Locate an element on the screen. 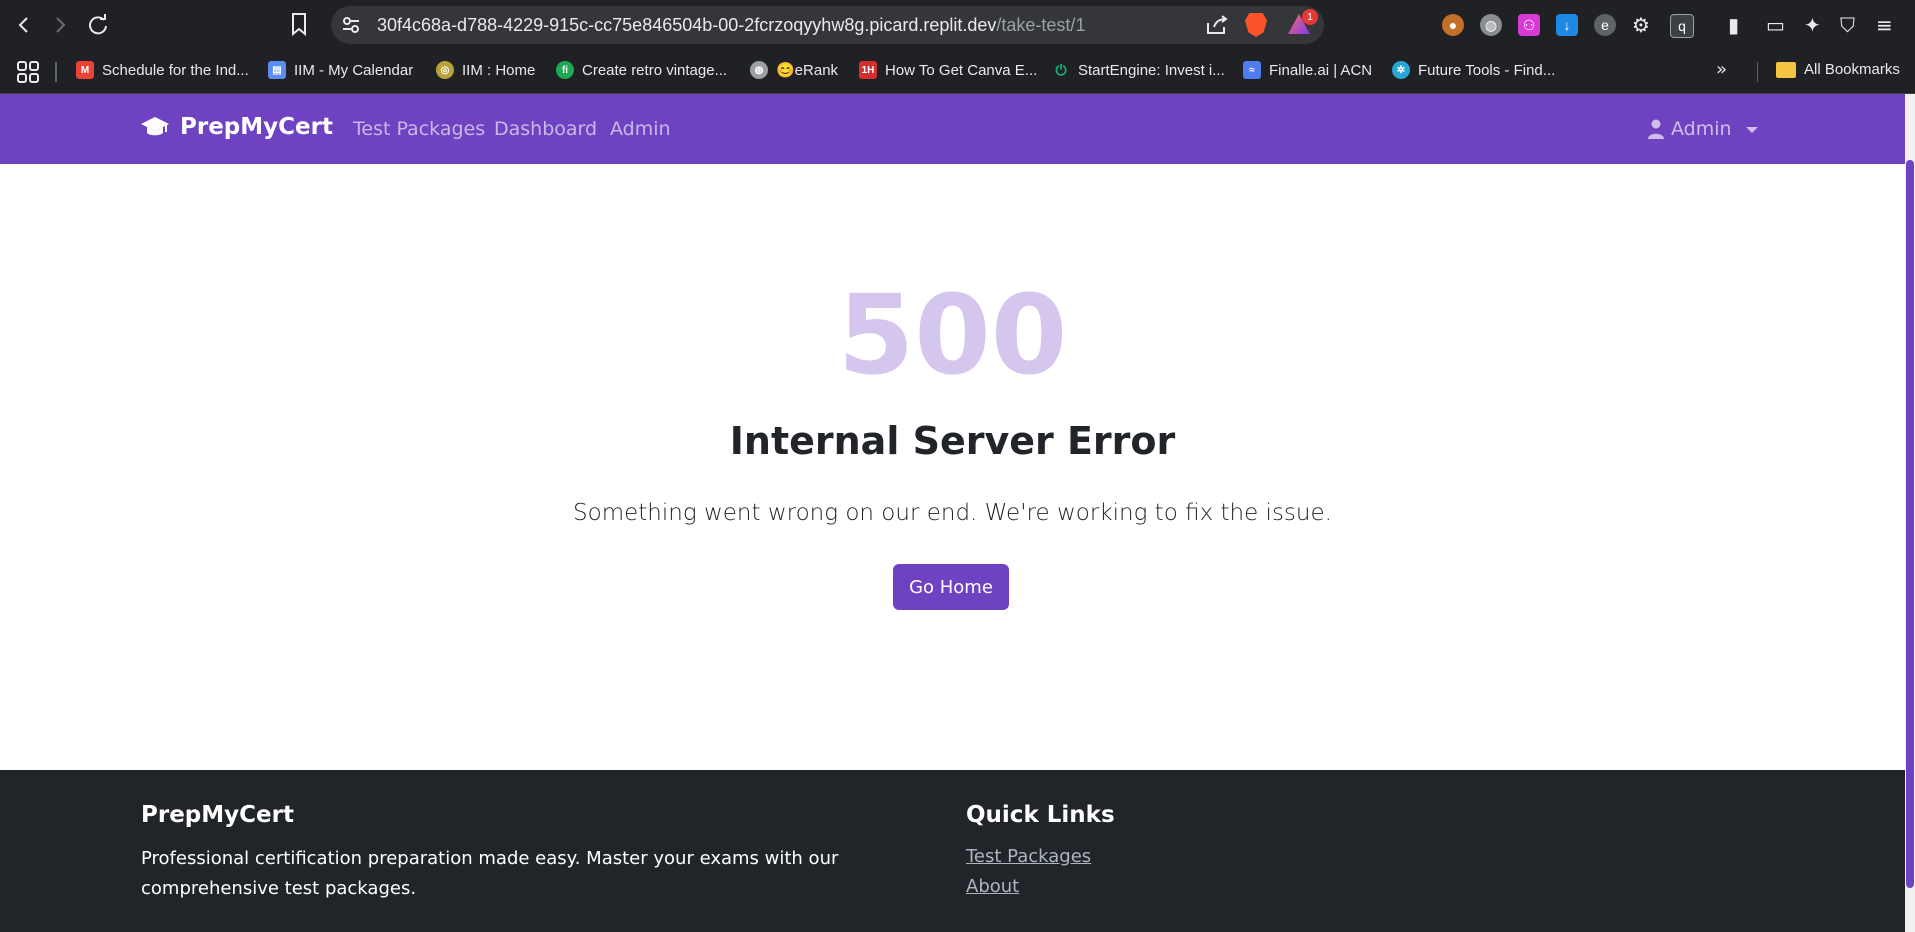 The height and width of the screenshot is (932, 1915). bookmark-item: ◍ 😊eRank is located at coordinates (794, 70).